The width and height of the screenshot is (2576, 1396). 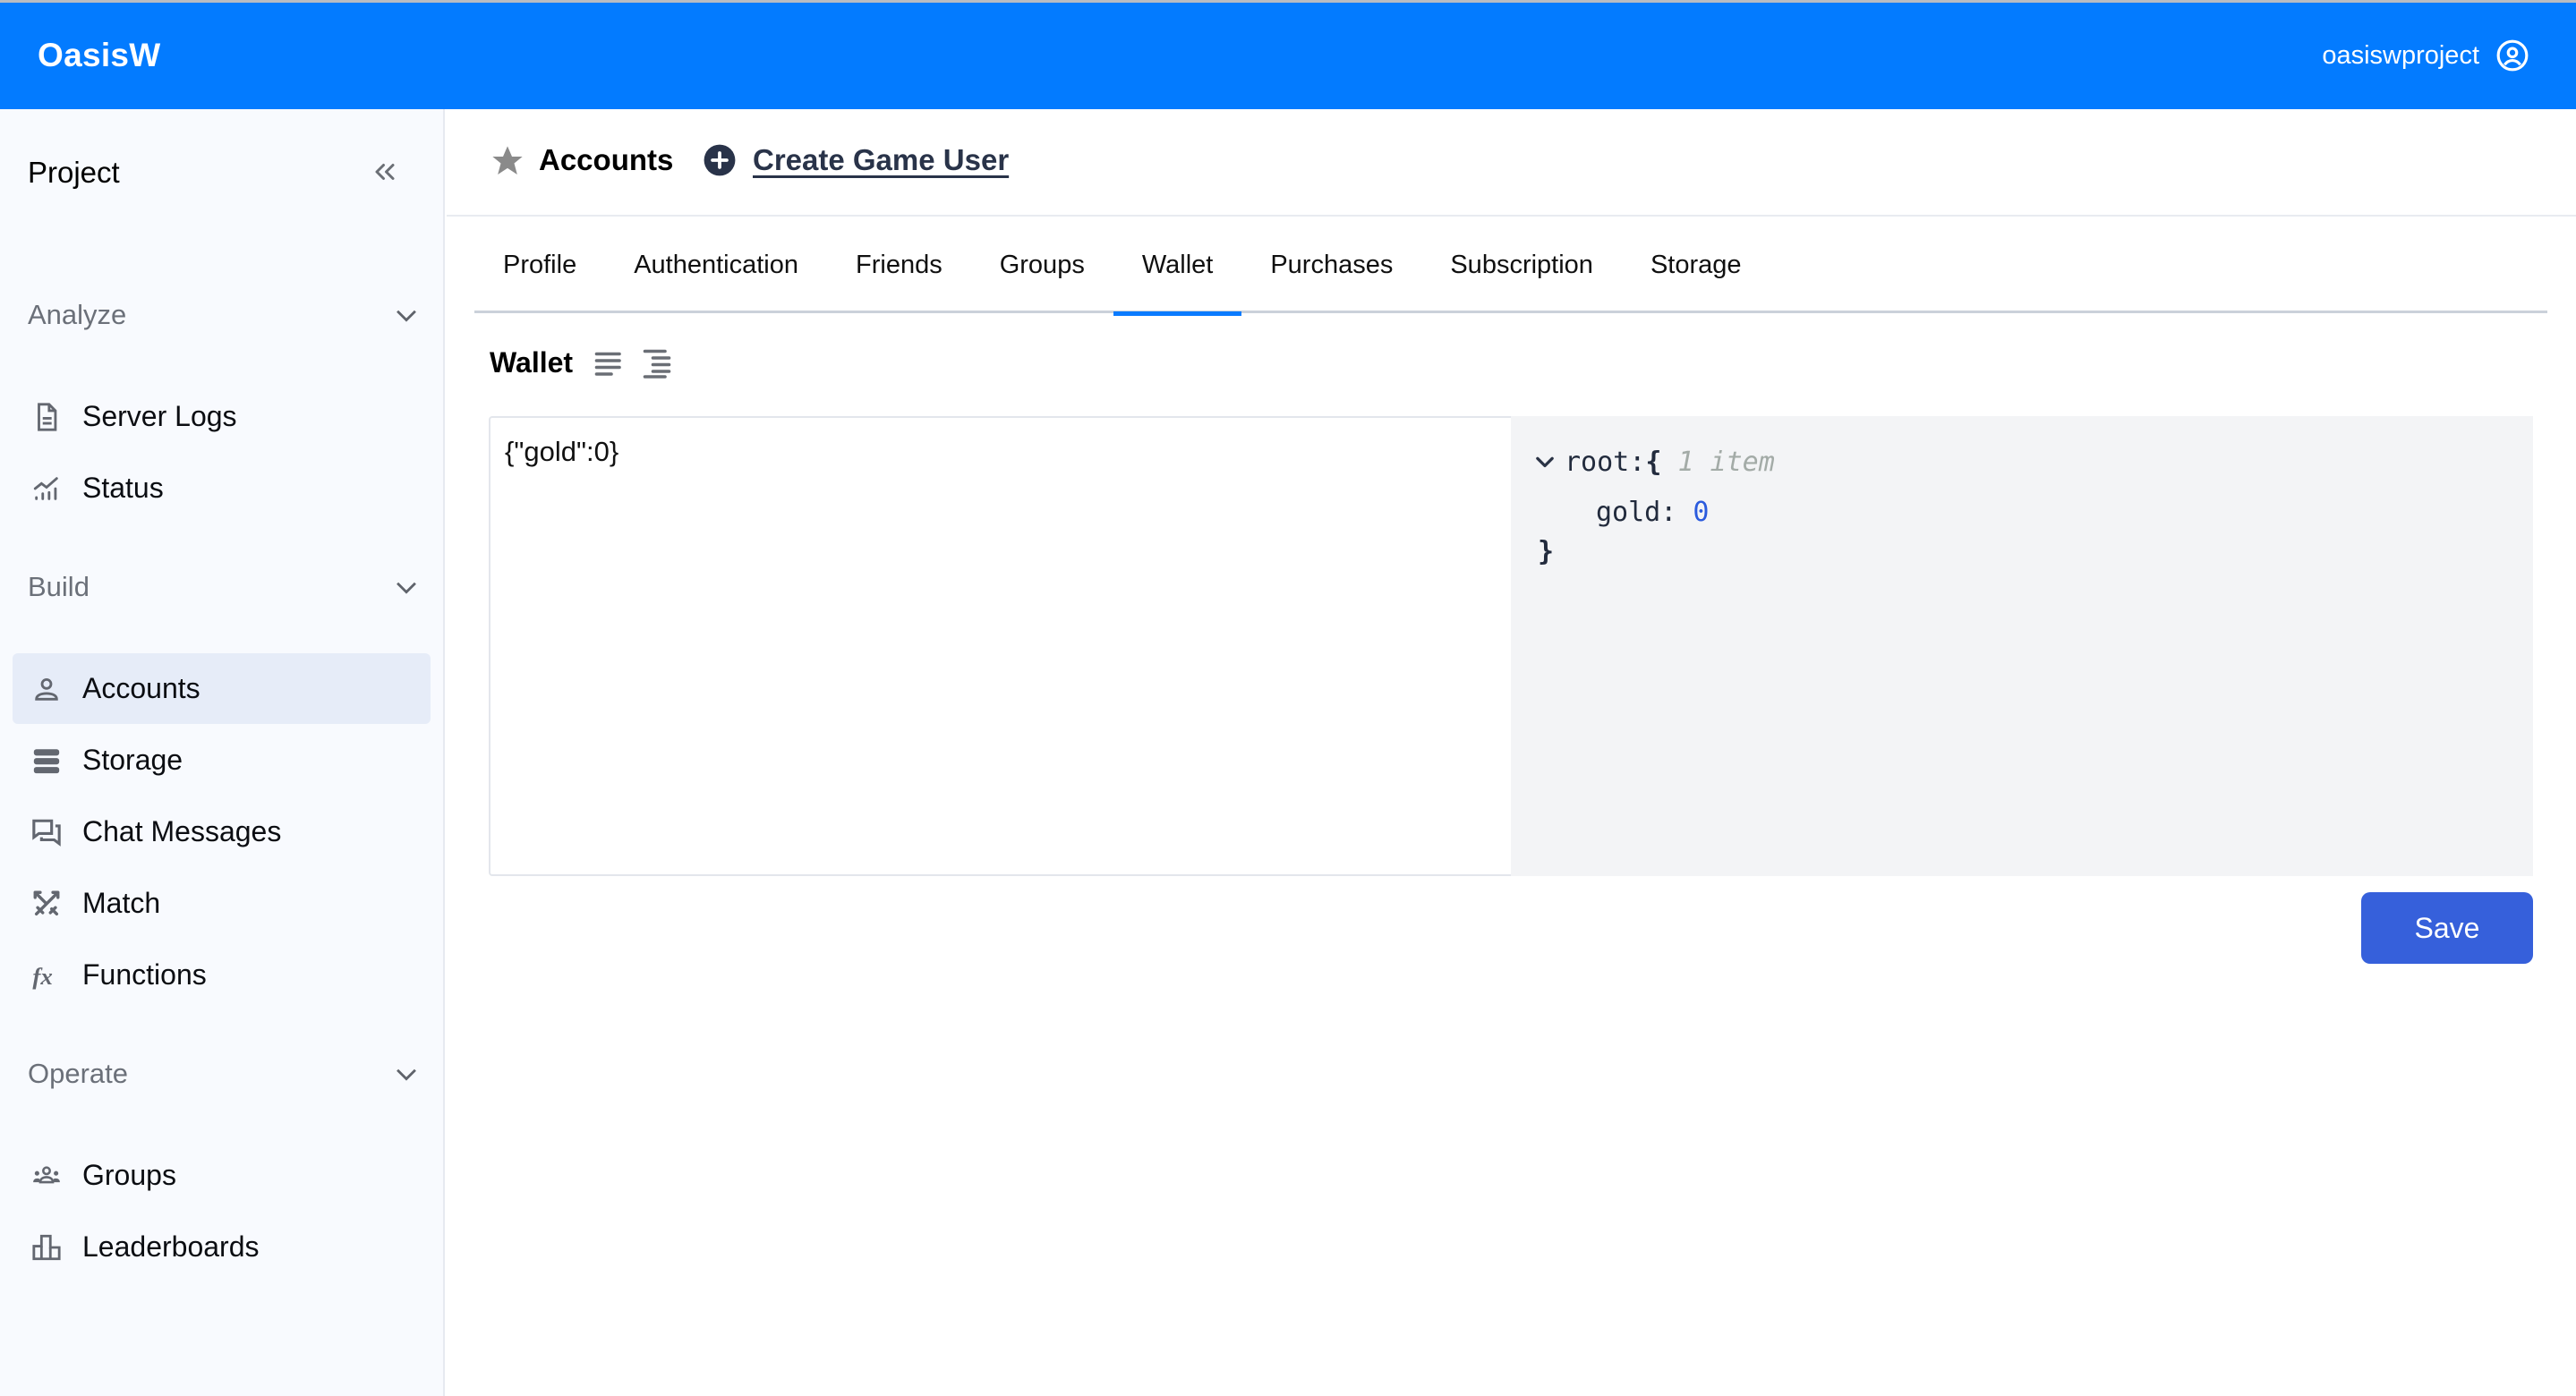 What do you see at coordinates (657, 363) in the screenshot?
I see `indent-icon` at bounding box center [657, 363].